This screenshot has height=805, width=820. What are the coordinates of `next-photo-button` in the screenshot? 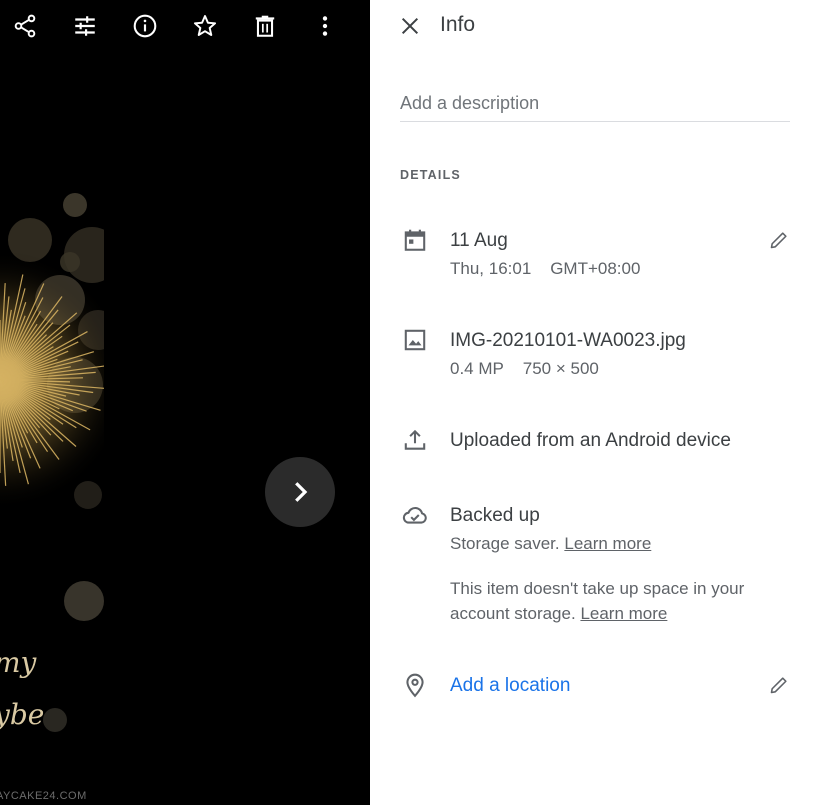 It's located at (300, 492).